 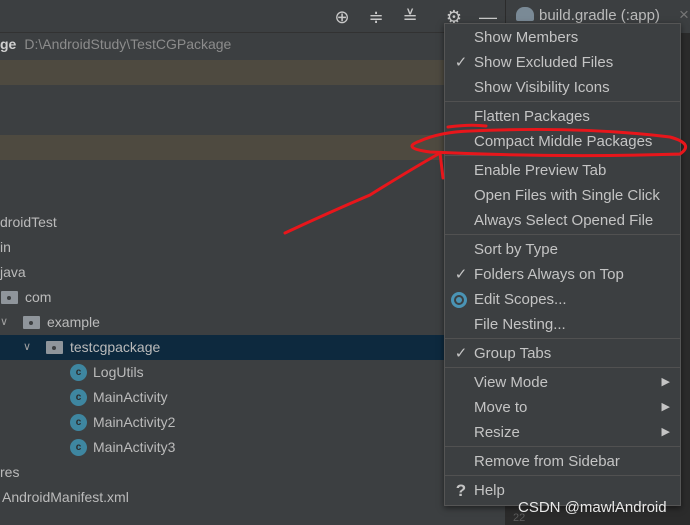 What do you see at coordinates (544, 62) in the screenshot?
I see `menu-item-label: Show Excluded Files` at bounding box center [544, 62].